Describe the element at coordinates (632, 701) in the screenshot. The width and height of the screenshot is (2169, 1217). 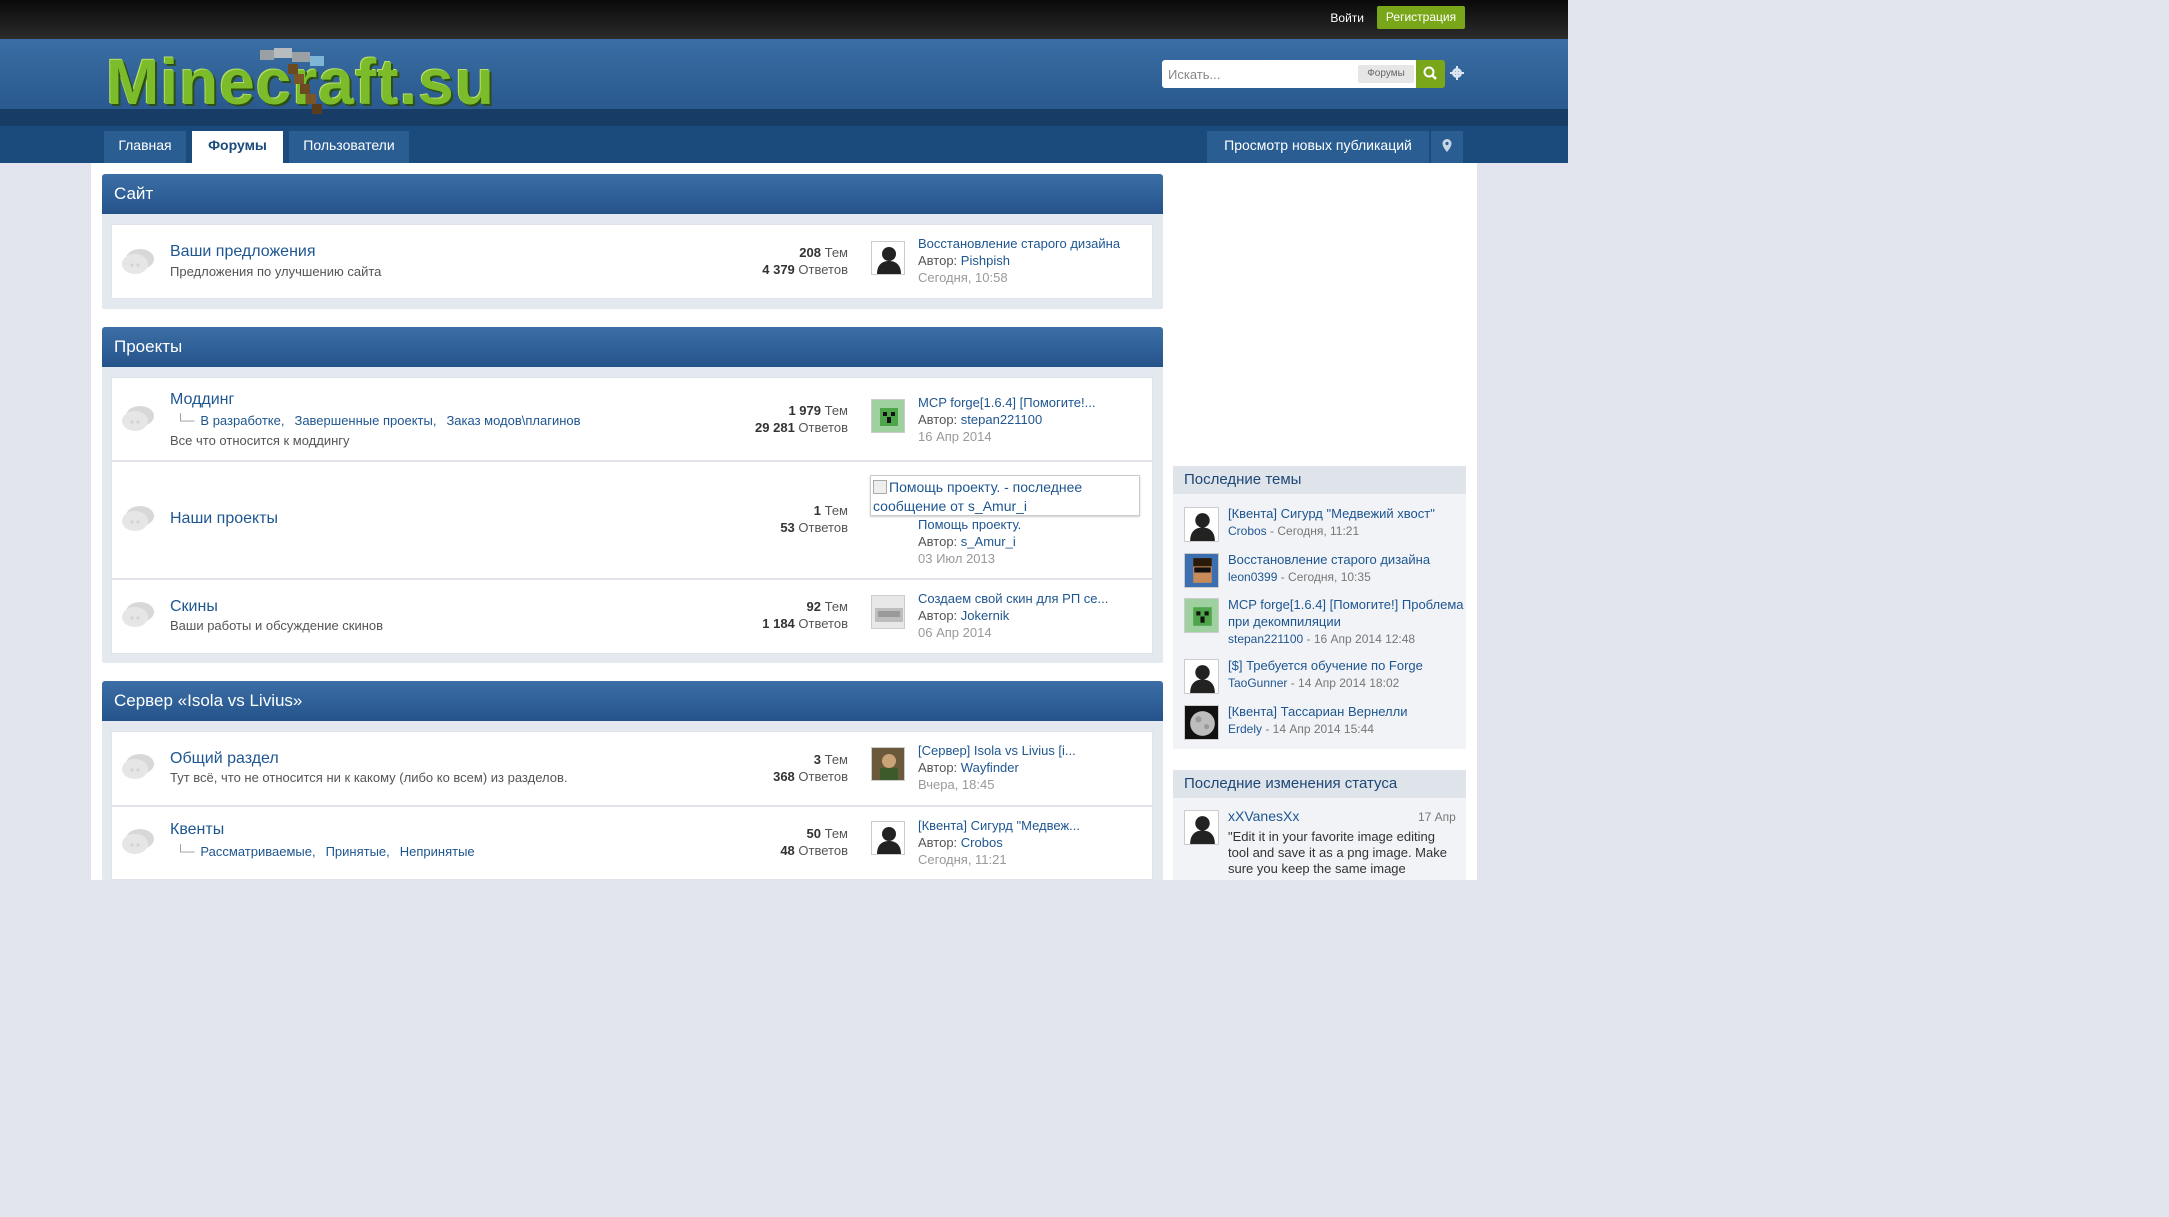
I see `category-header: Сервер «Isola vs Livius»` at that location.